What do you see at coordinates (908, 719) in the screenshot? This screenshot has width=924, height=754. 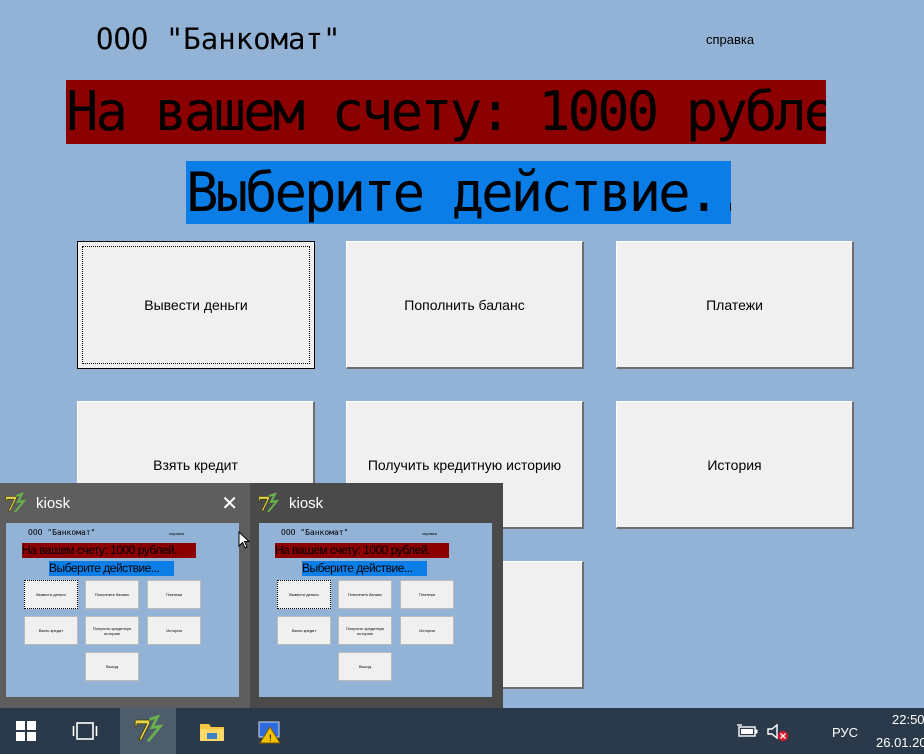 I see `clock-time: 22:50` at bounding box center [908, 719].